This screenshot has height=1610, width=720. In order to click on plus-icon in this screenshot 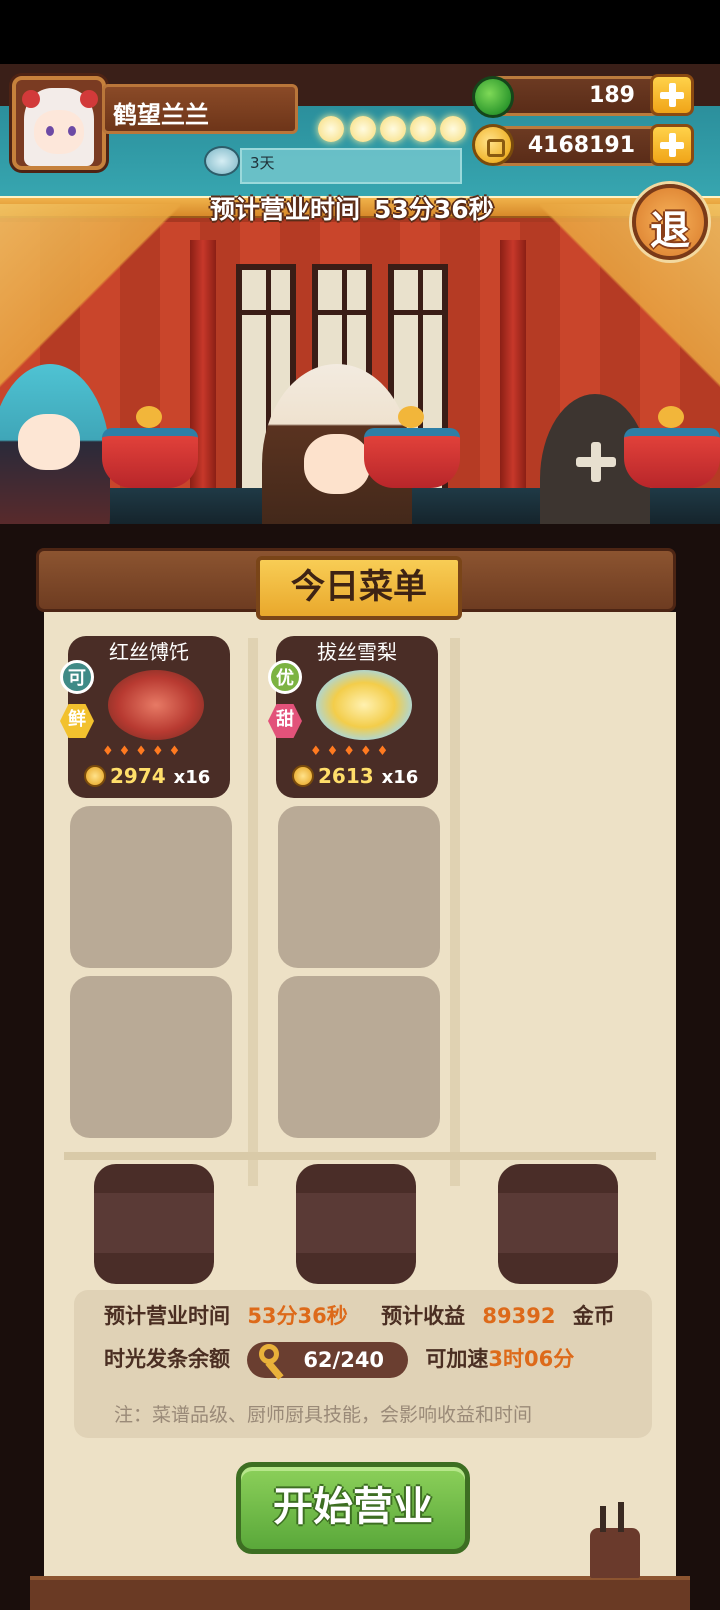, I will do `click(596, 462)`.